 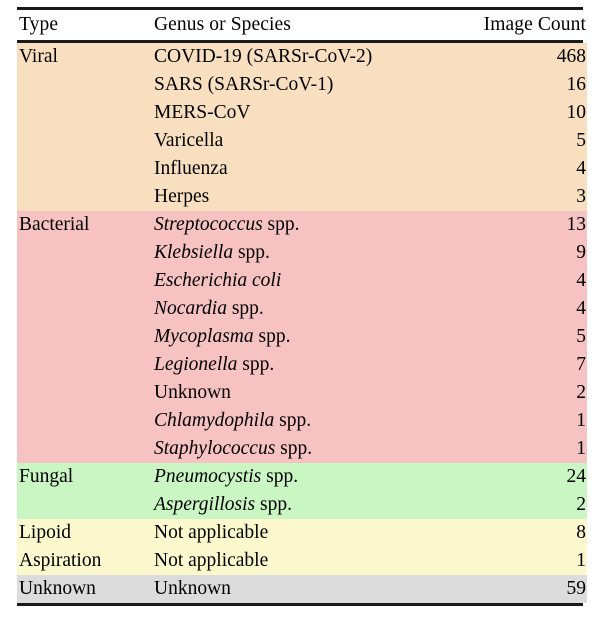 What do you see at coordinates (202, 112) in the screenshot?
I see `genus-suffix: MERS-CoV` at bounding box center [202, 112].